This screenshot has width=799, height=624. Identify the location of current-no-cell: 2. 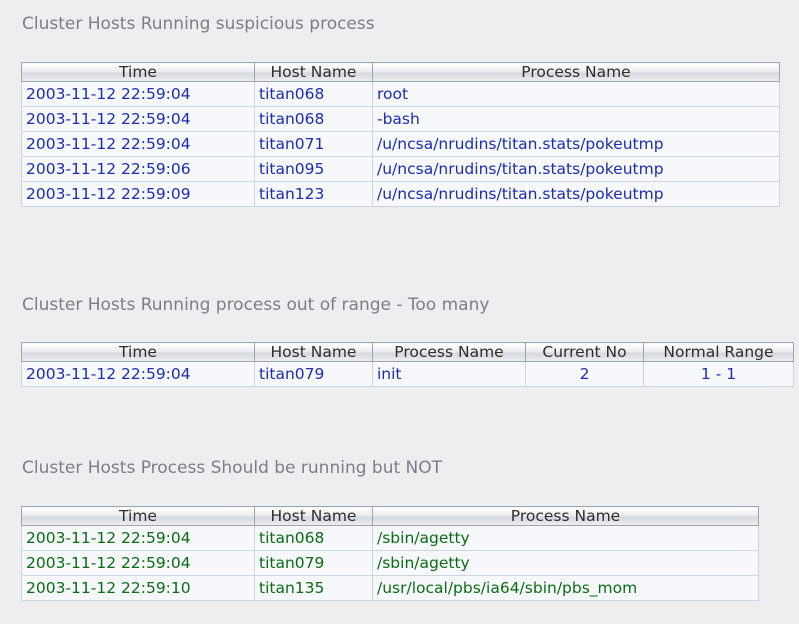
(584, 374).